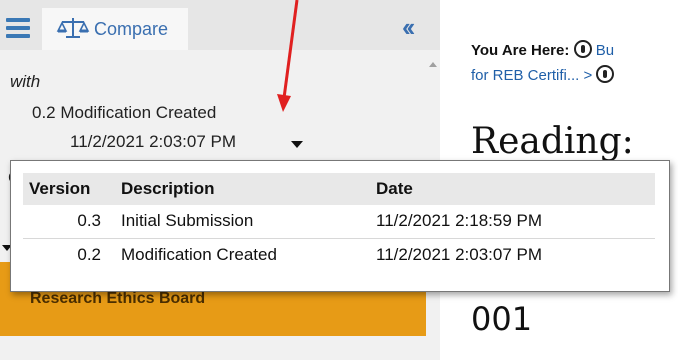  Describe the element at coordinates (118, 298) in the screenshot. I see `section-title: Research Ethics Board` at that location.